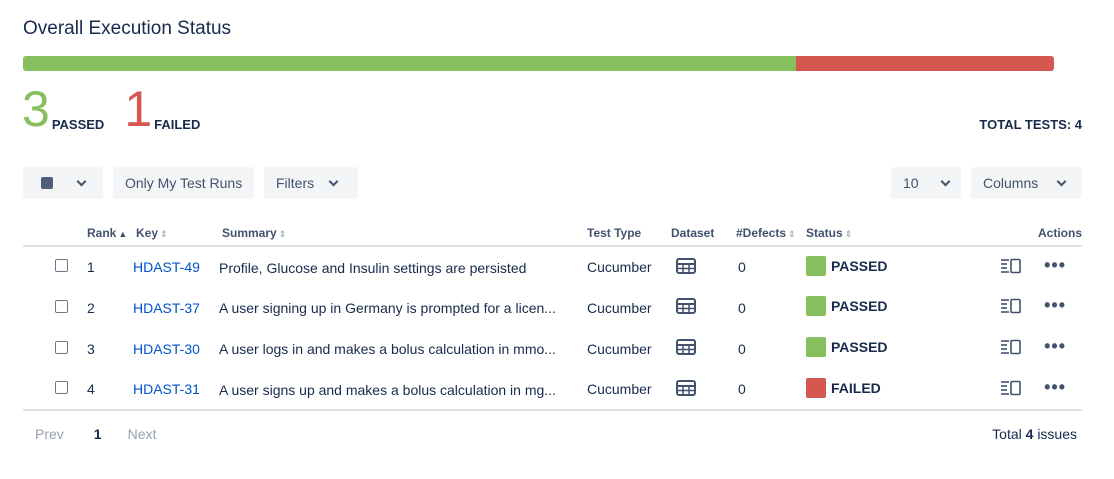  What do you see at coordinates (693, 232) in the screenshot?
I see `header-dataset-label: Dataset` at bounding box center [693, 232].